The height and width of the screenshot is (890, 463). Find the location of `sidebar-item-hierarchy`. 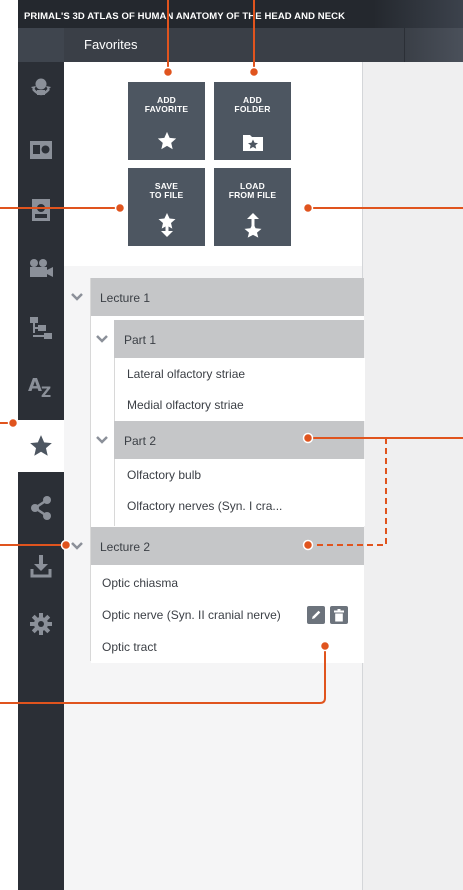

sidebar-item-hierarchy is located at coordinates (41, 328).